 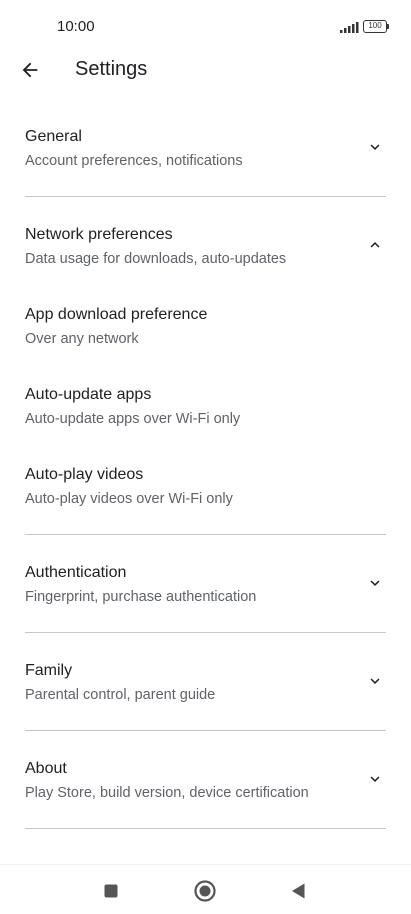 I want to click on page-title: Settings, so click(x=111, y=69).